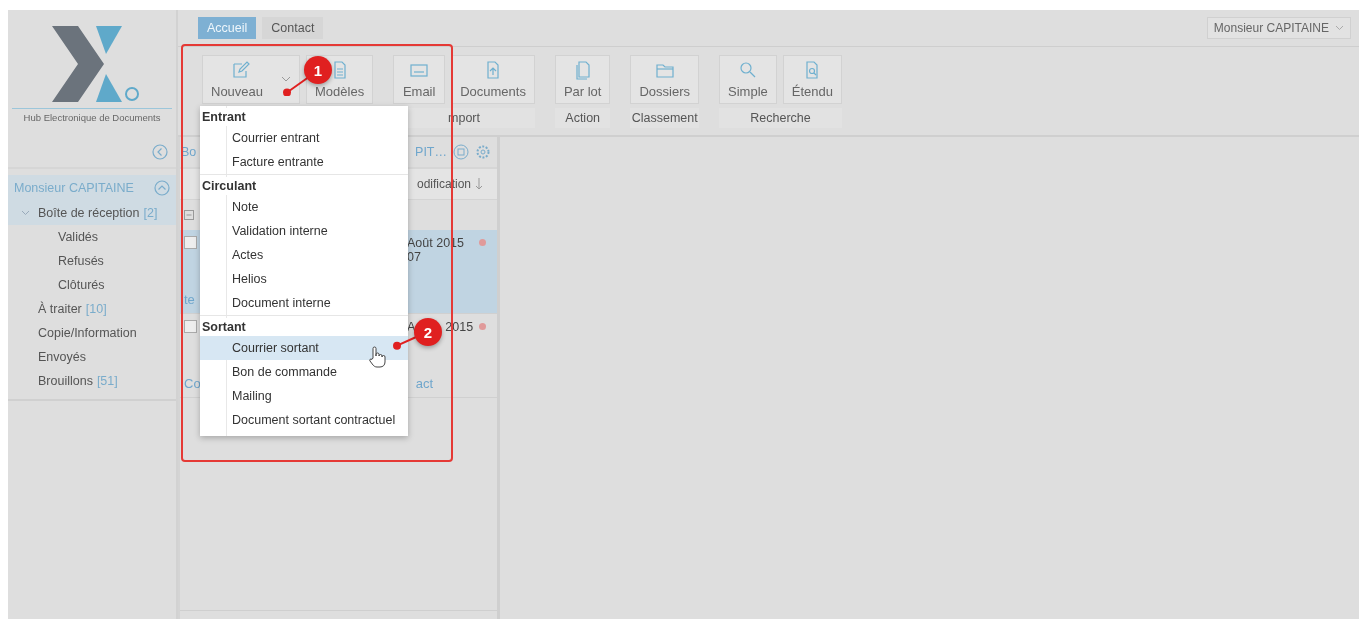  What do you see at coordinates (583, 118) in the screenshot?
I see `group-label: Action` at bounding box center [583, 118].